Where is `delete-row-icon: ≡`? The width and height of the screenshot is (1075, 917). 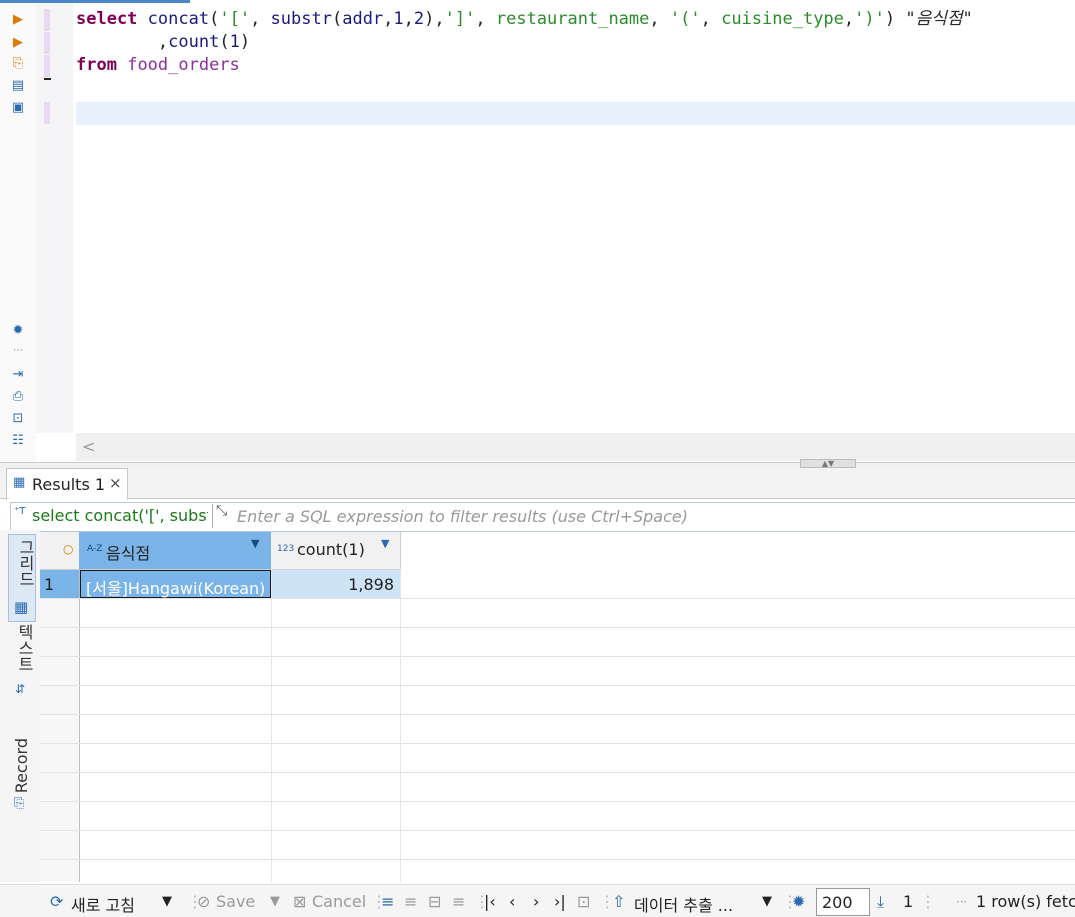
delete-row-icon: ≡ is located at coordinates (458, 901).